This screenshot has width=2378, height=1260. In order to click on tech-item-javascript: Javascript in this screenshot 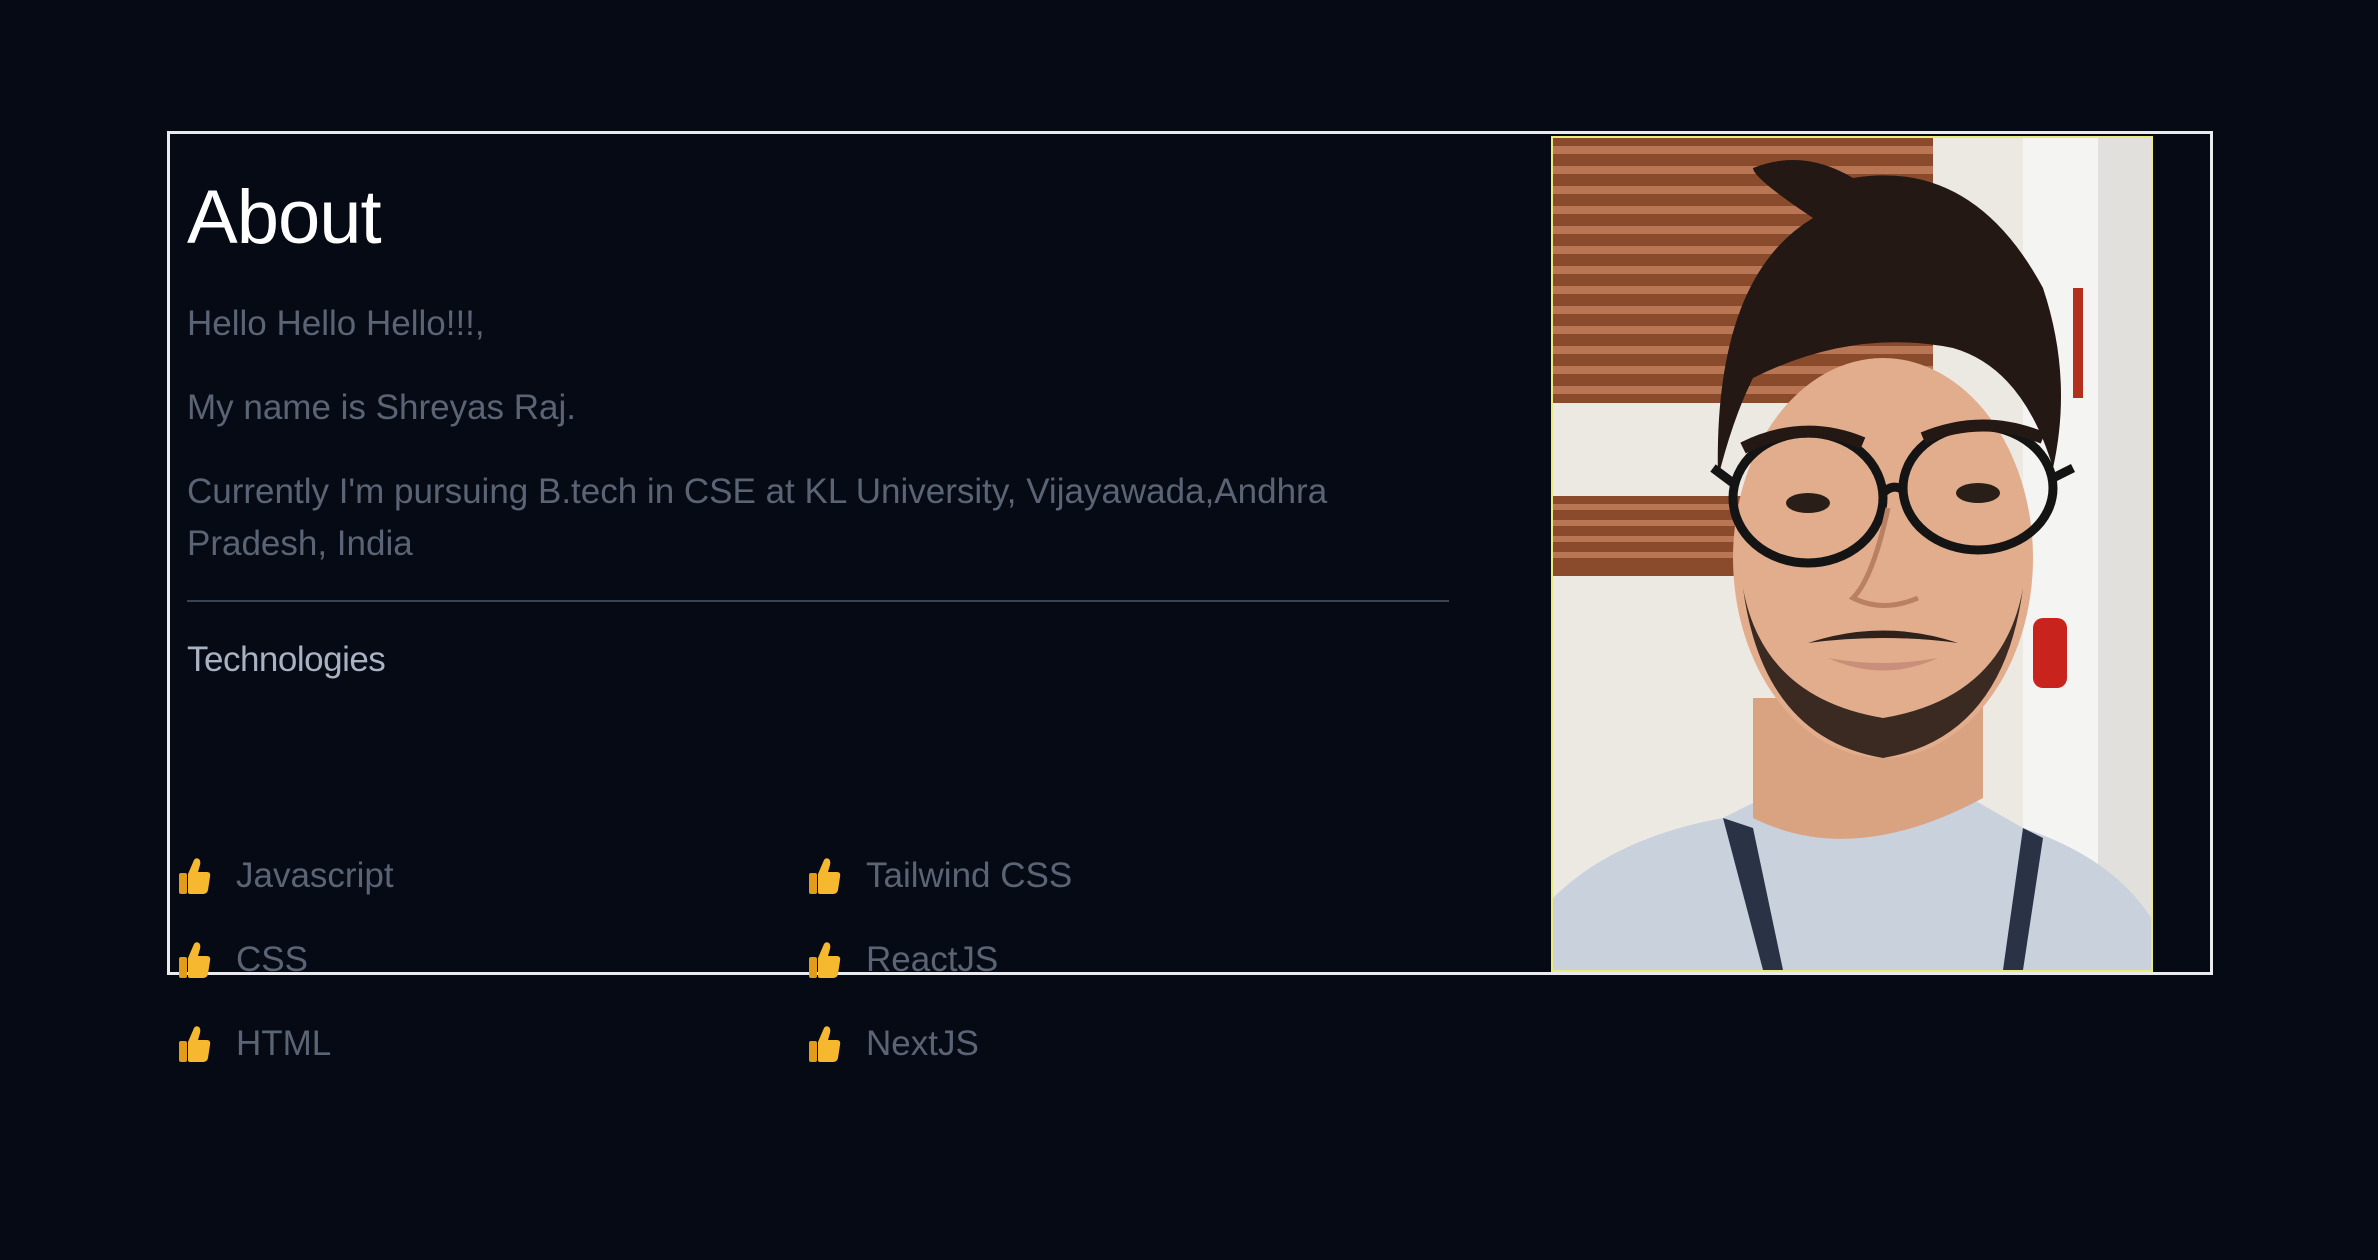, I will do `click(286, 876)`.